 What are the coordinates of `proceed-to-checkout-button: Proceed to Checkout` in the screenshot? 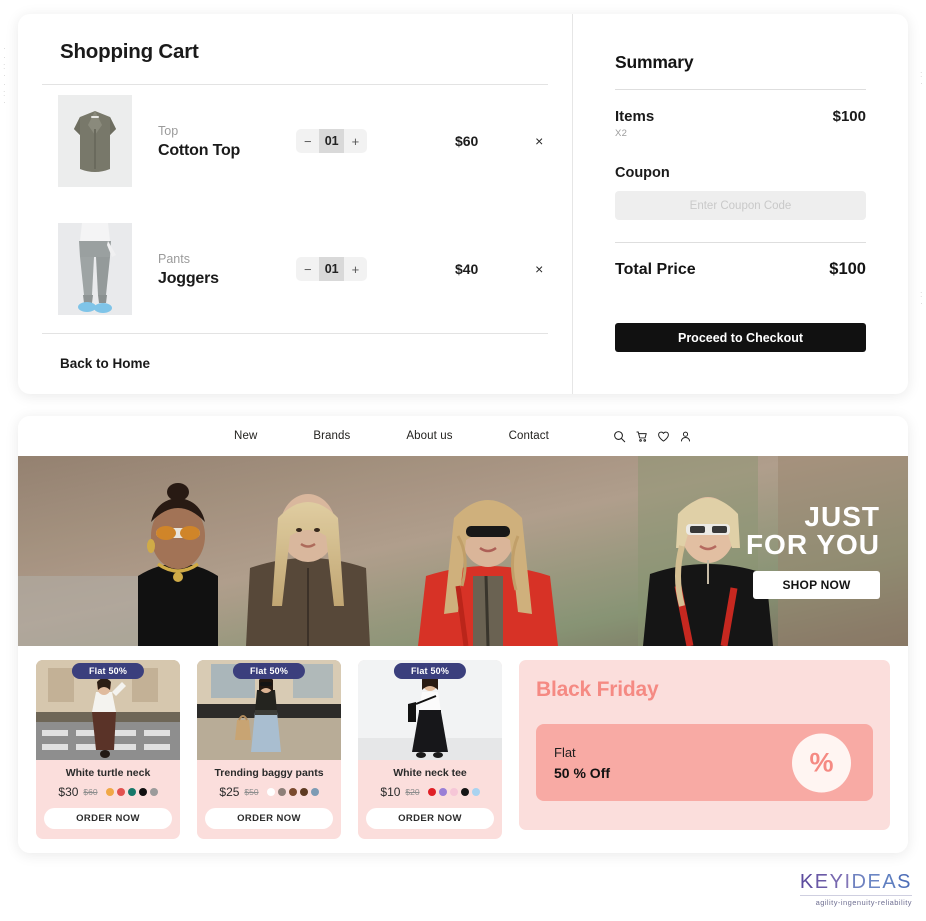 It's located at (740, 337).